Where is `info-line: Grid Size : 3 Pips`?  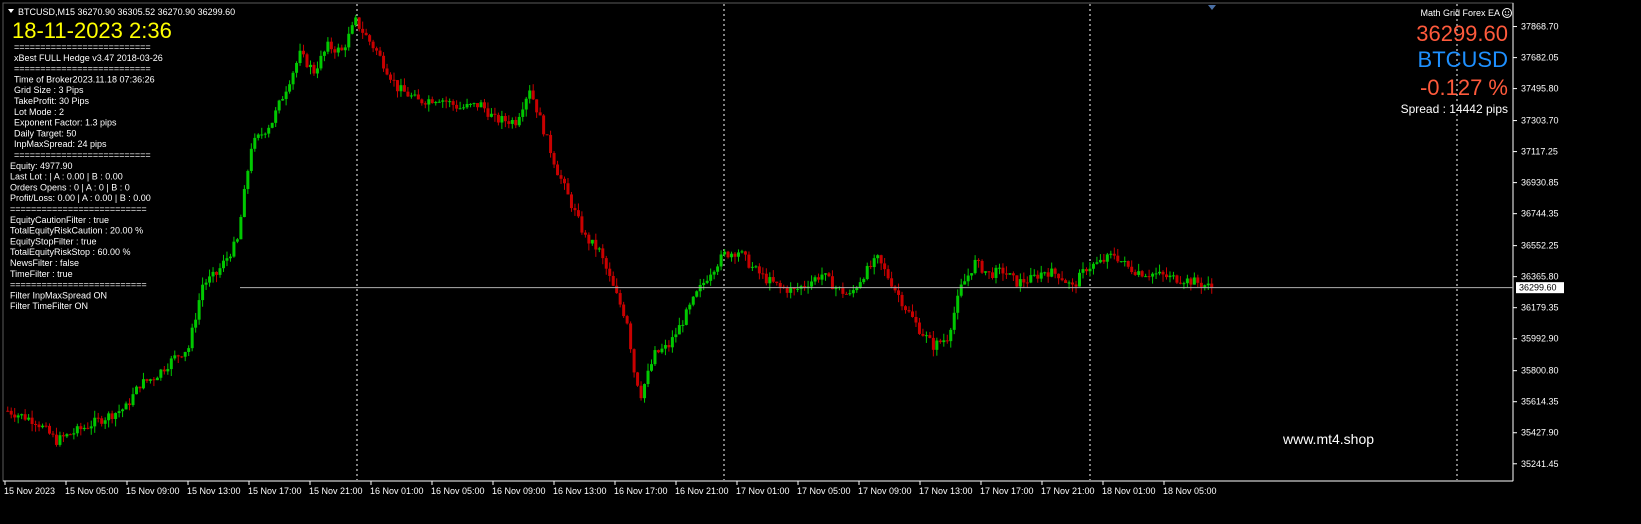
info-line: Grid Size : 3 Pips is located at coordinates (49, 90).